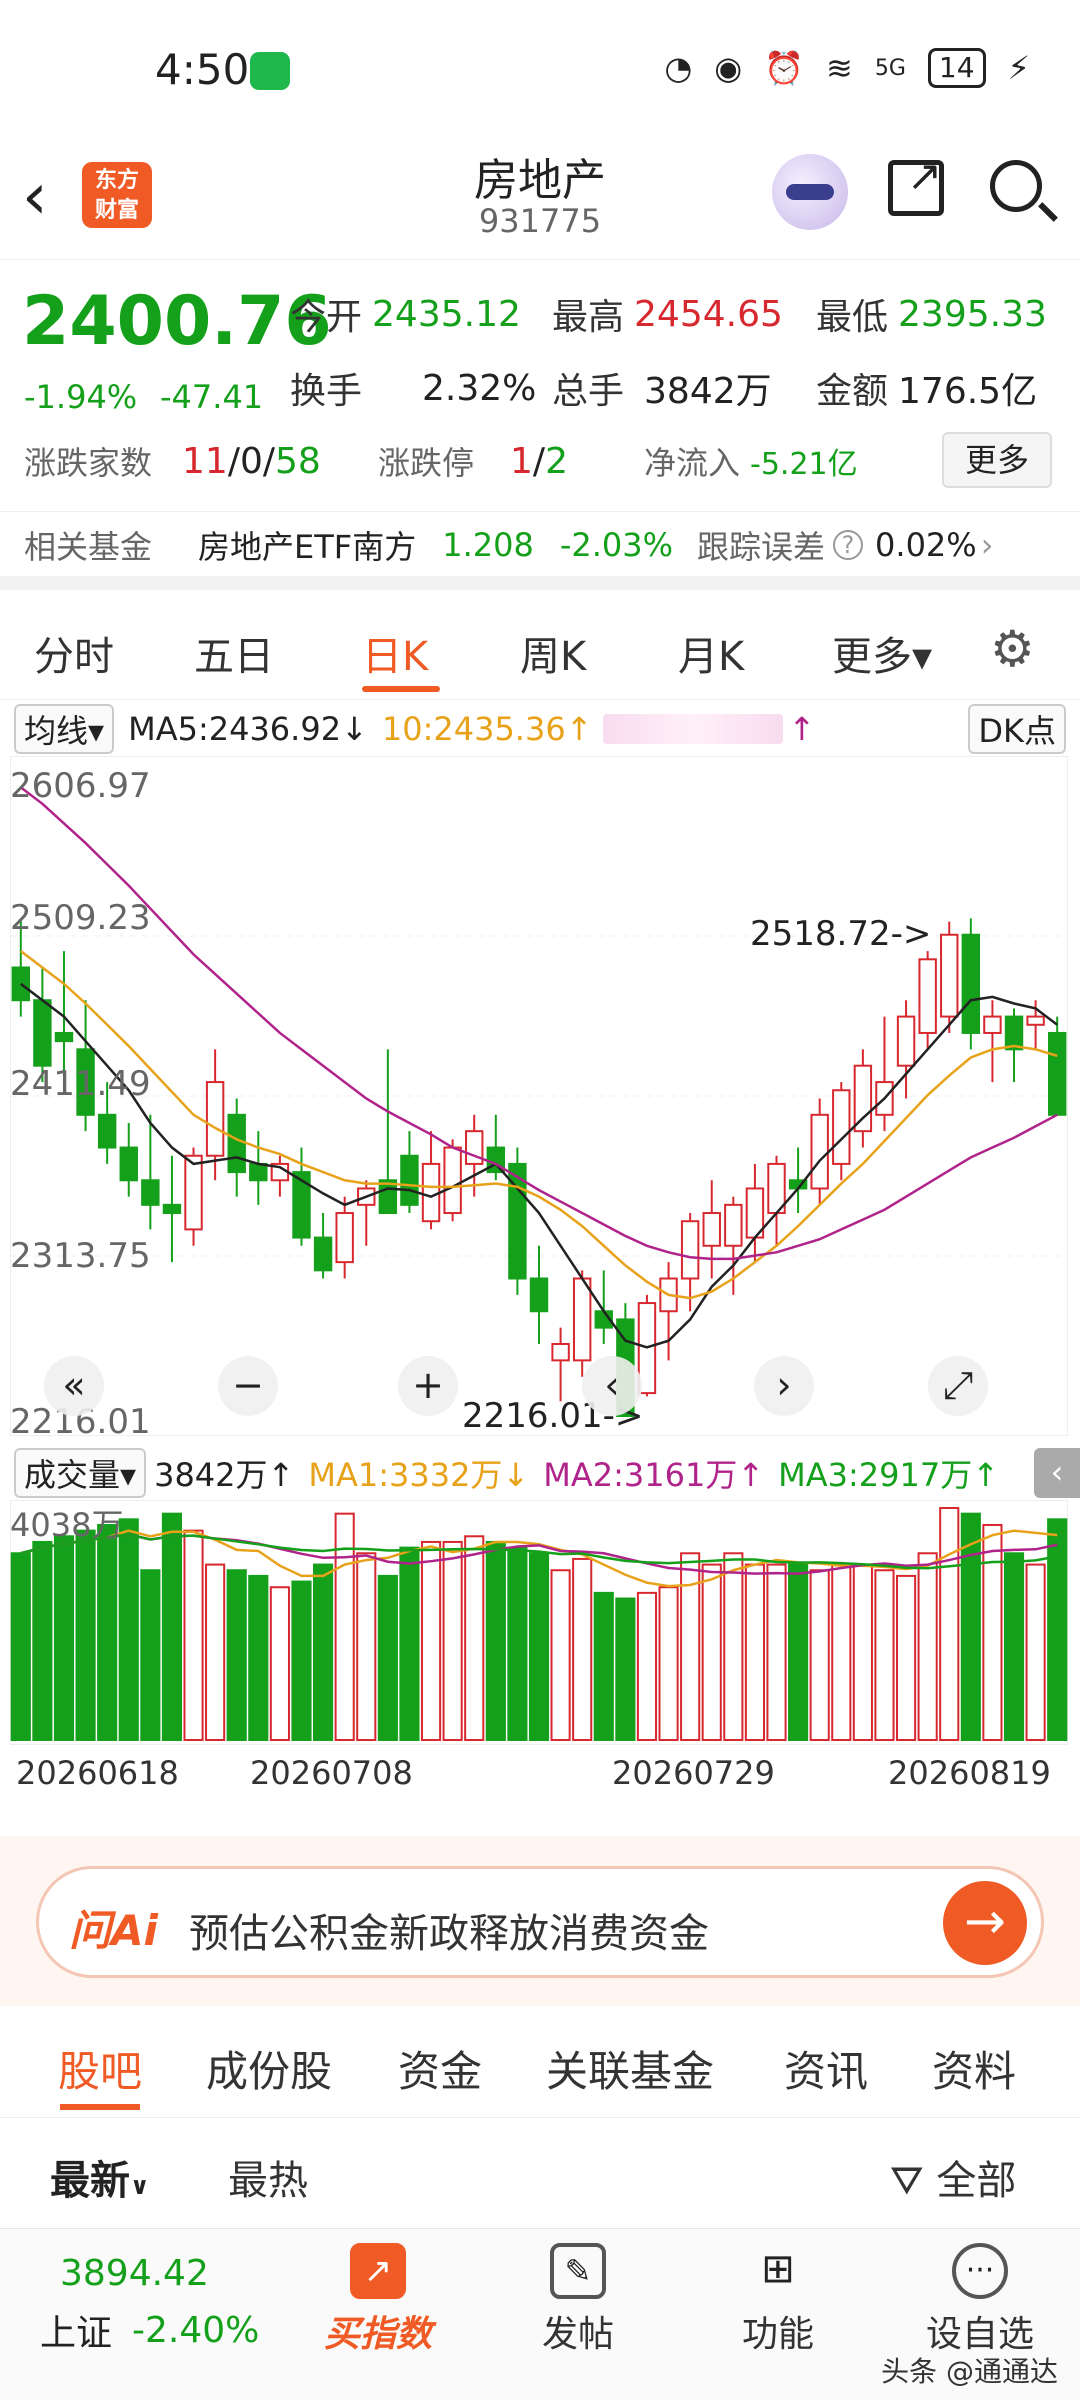  What do you see at coordinates (395, 653) in the screenshot?
I see `tab-daily-k: 日K` at bounding box center [395, 653].